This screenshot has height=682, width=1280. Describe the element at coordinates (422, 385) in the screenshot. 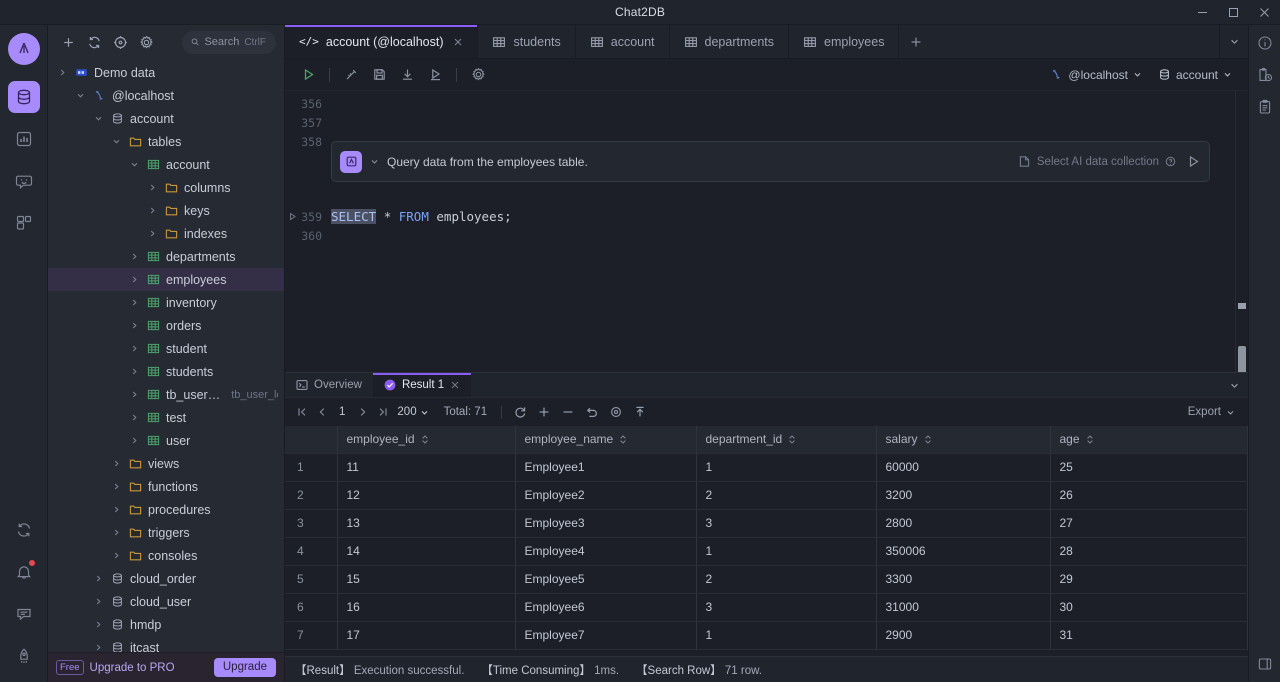

I see `result-tab-result-1: Result 1` at that location.